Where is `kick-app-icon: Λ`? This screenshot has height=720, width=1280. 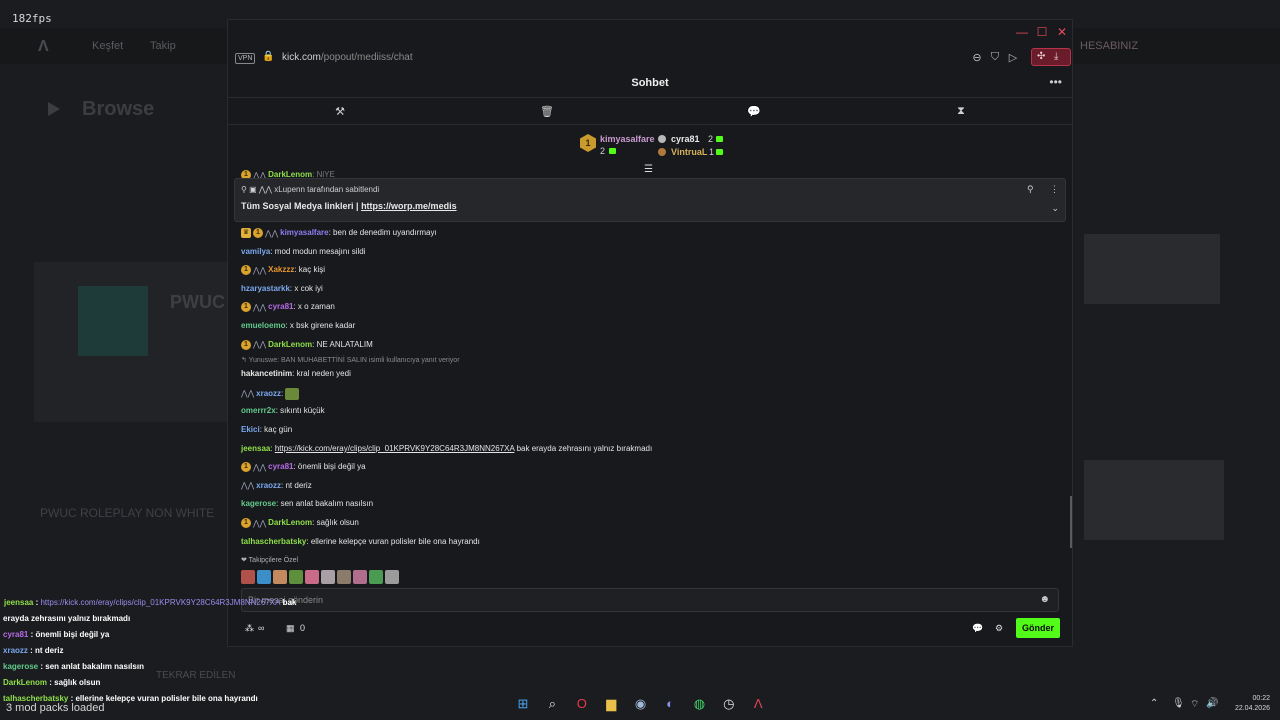 kick-app-icon: Λ is located at coordinates (758, 704).